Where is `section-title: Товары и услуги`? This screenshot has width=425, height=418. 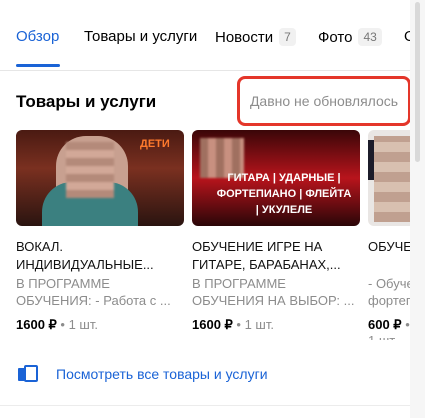 section-title: Товары и услуги is located at coordinates (86, 101).